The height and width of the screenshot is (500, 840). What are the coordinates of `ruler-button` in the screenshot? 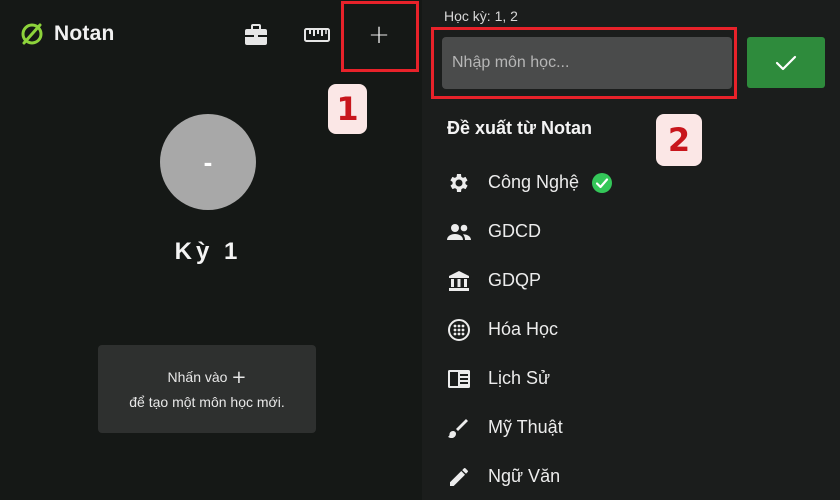 It's located at (317, 35).